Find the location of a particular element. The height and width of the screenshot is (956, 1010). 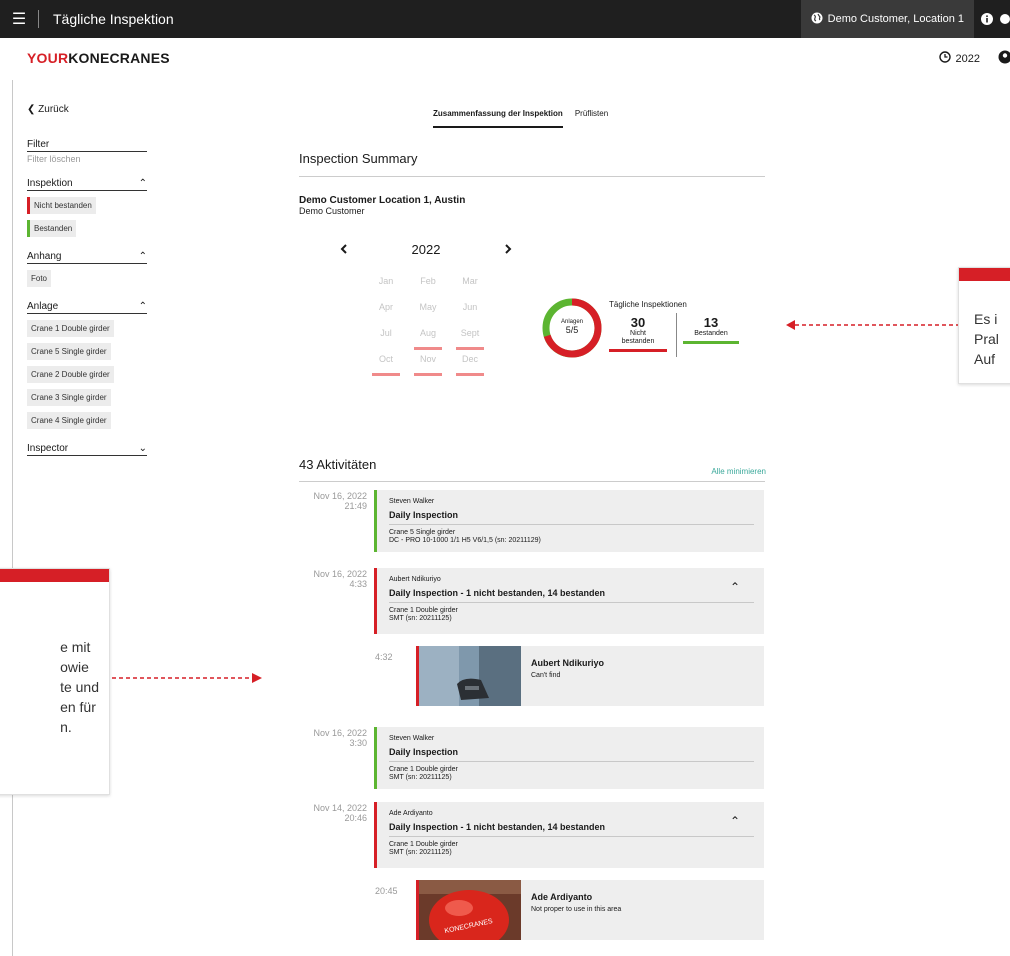

next-year-button is located at coordinates (508, 249).